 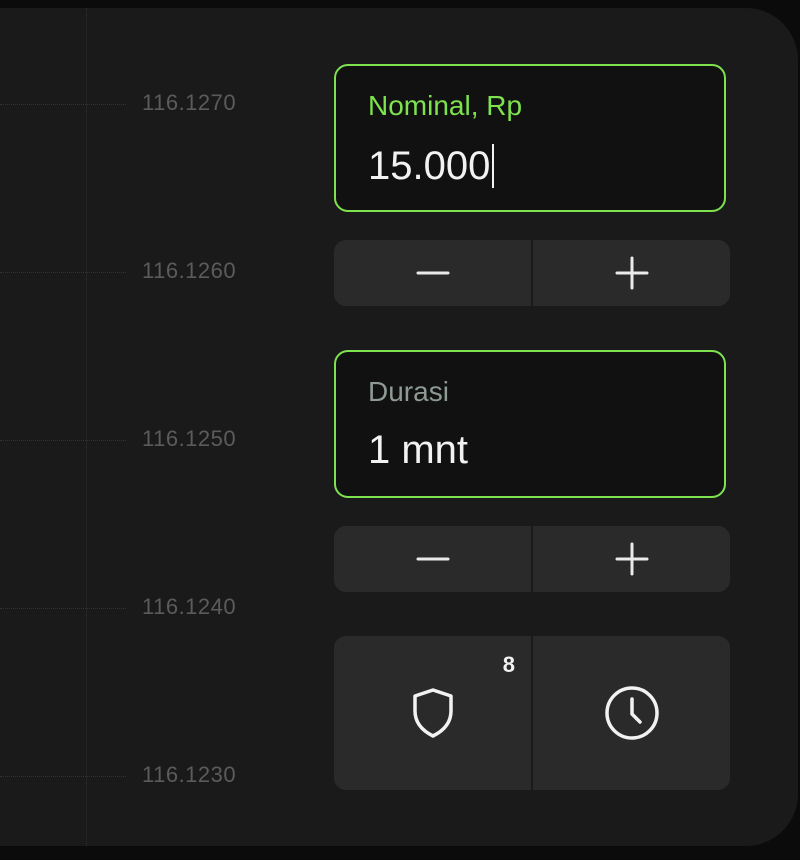 I want to click on action-buttons: 8, so click(x=532, y=713).